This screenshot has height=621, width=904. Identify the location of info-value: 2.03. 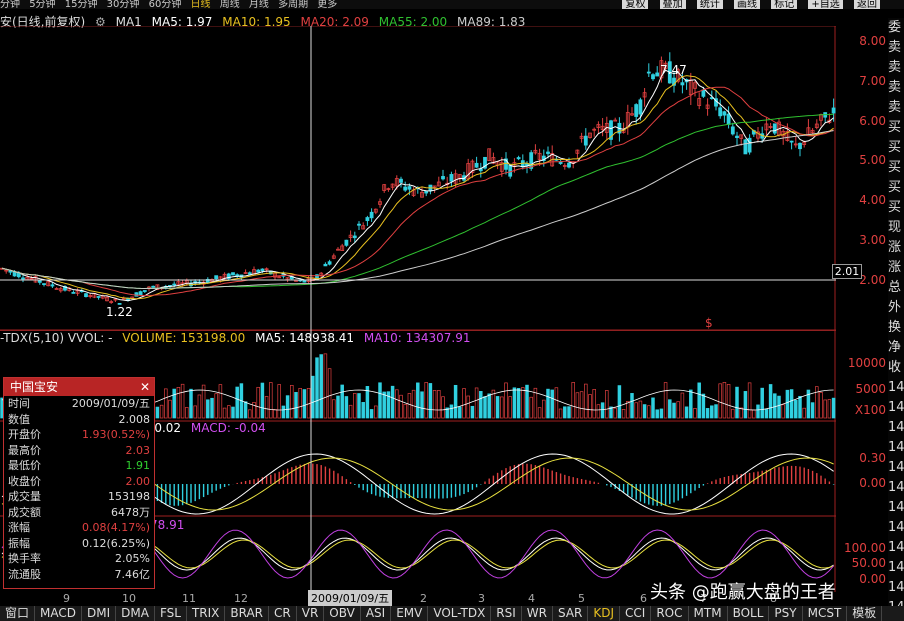
(138, 450).